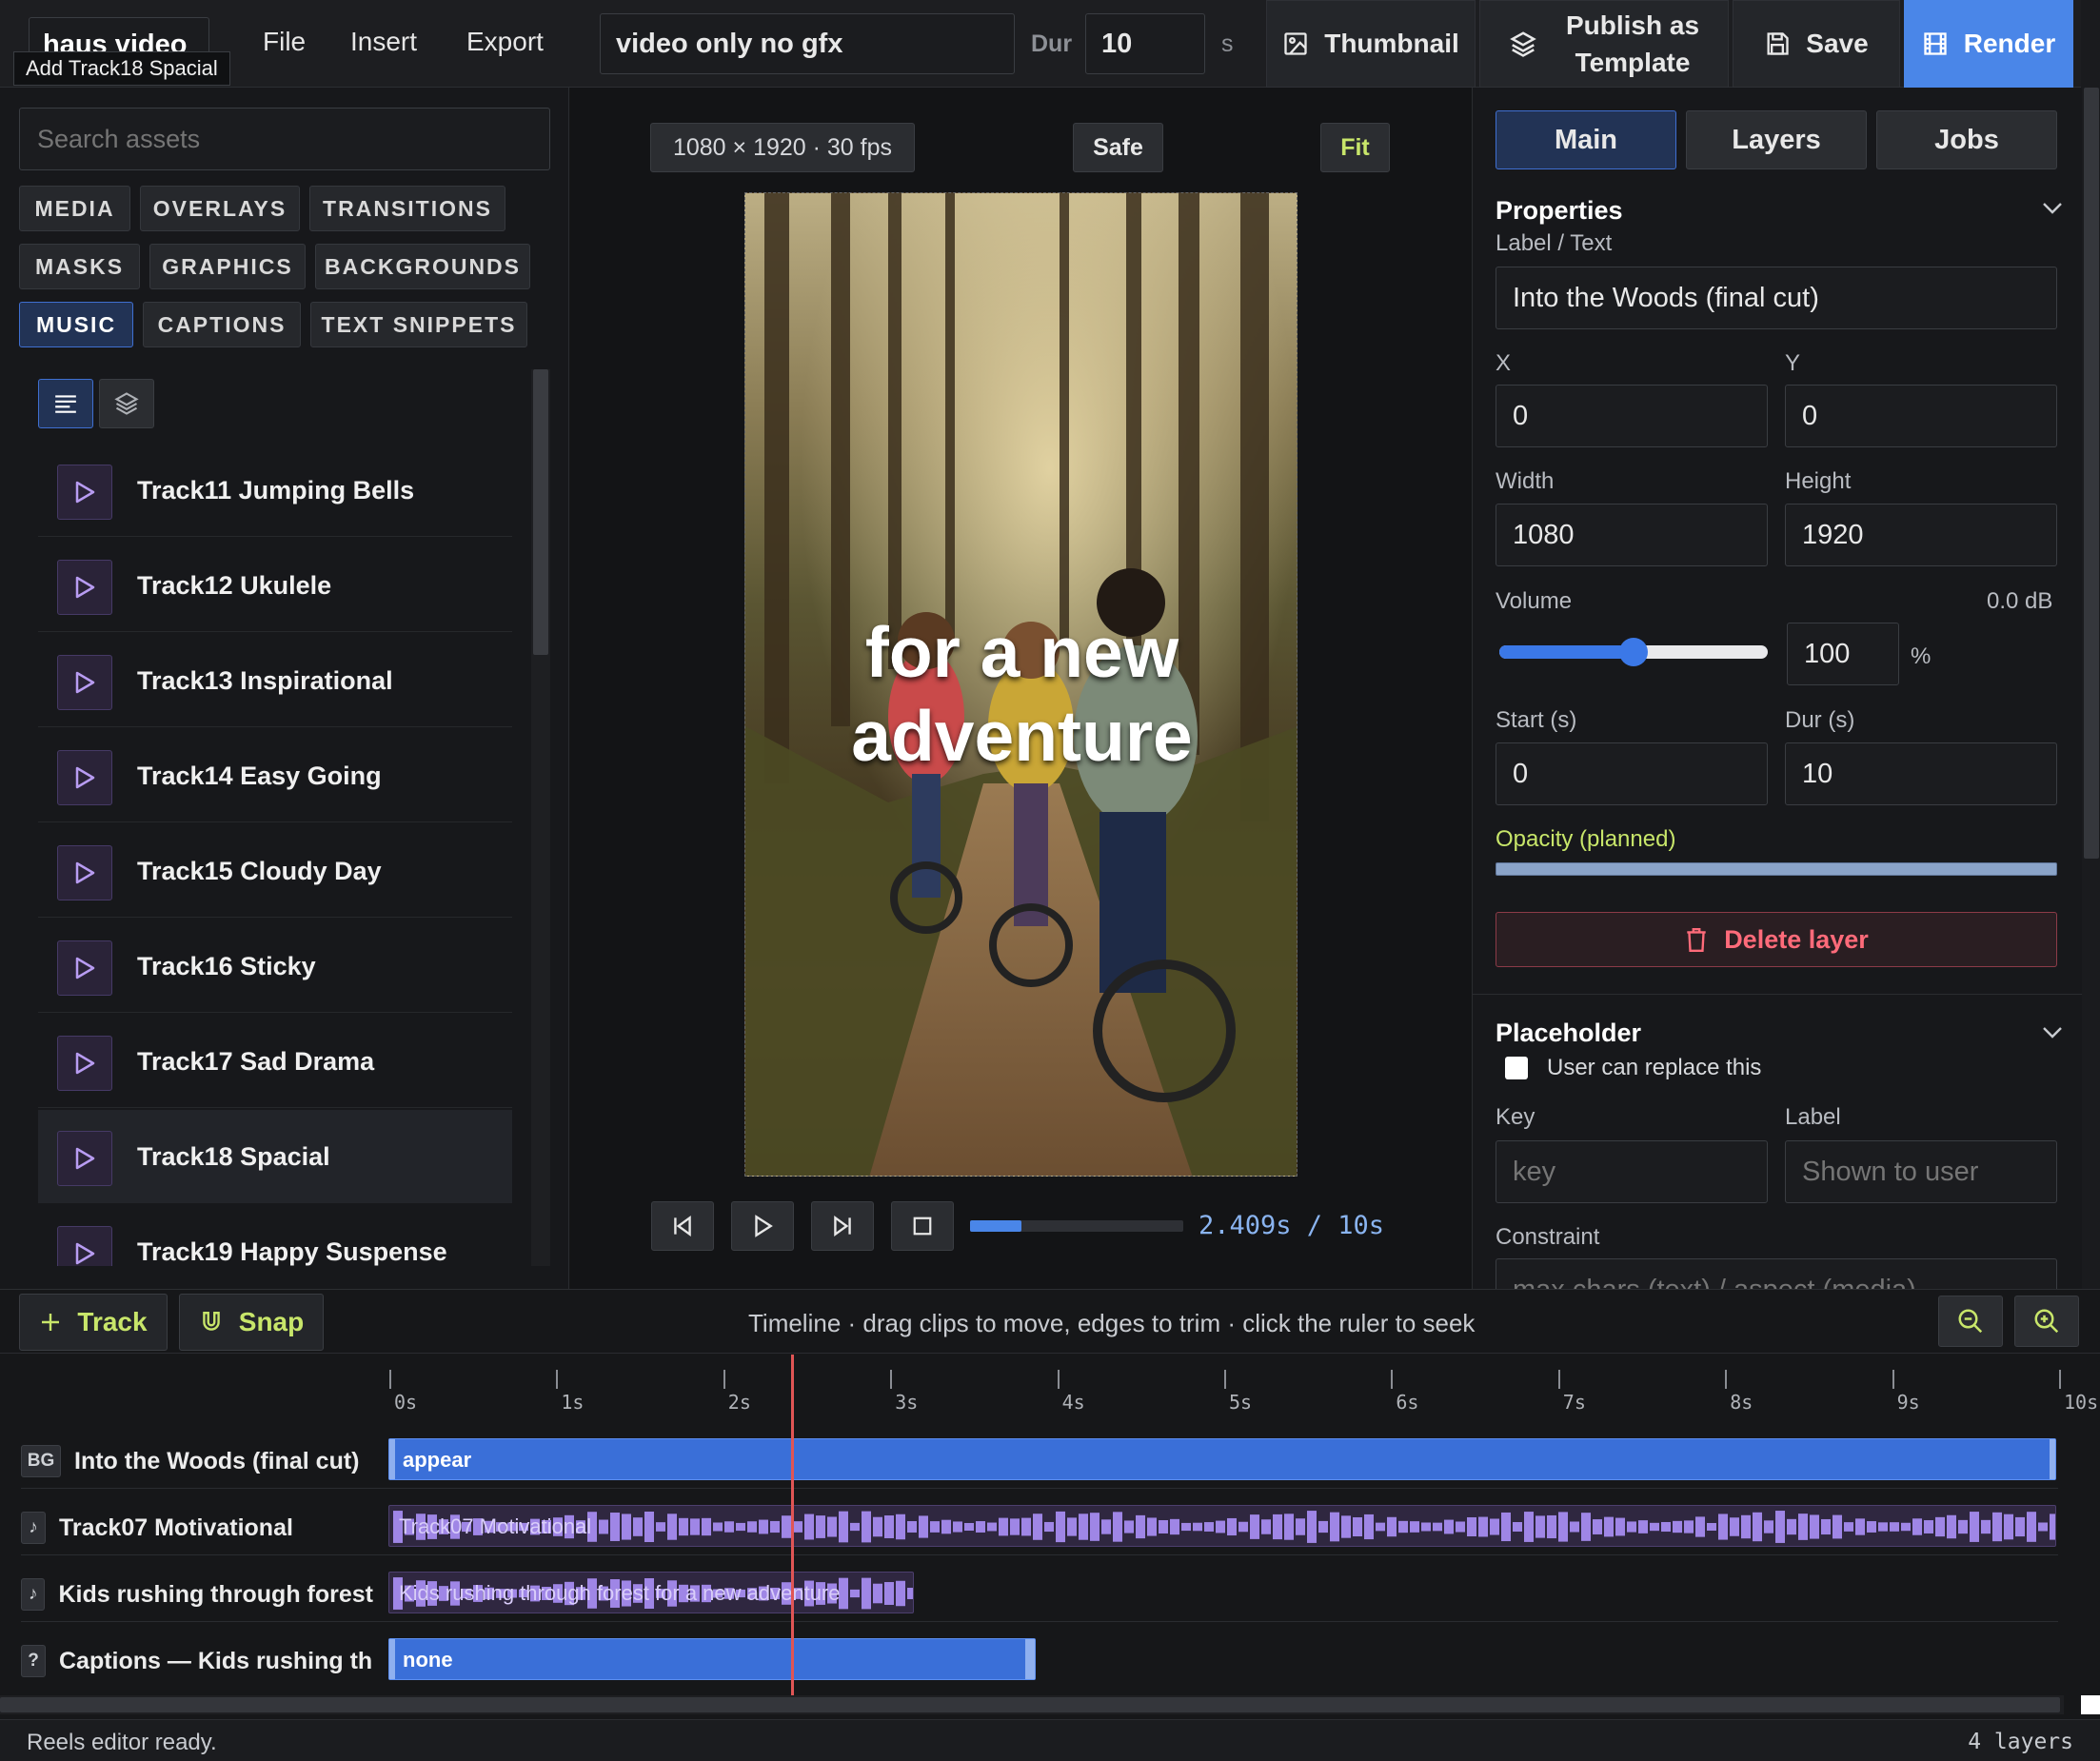 The height and width of the screenshot is (1761, 2100). Describe the element at coordinates (1077, 1226) in the screenshot. I see `playback-progress` at that location.